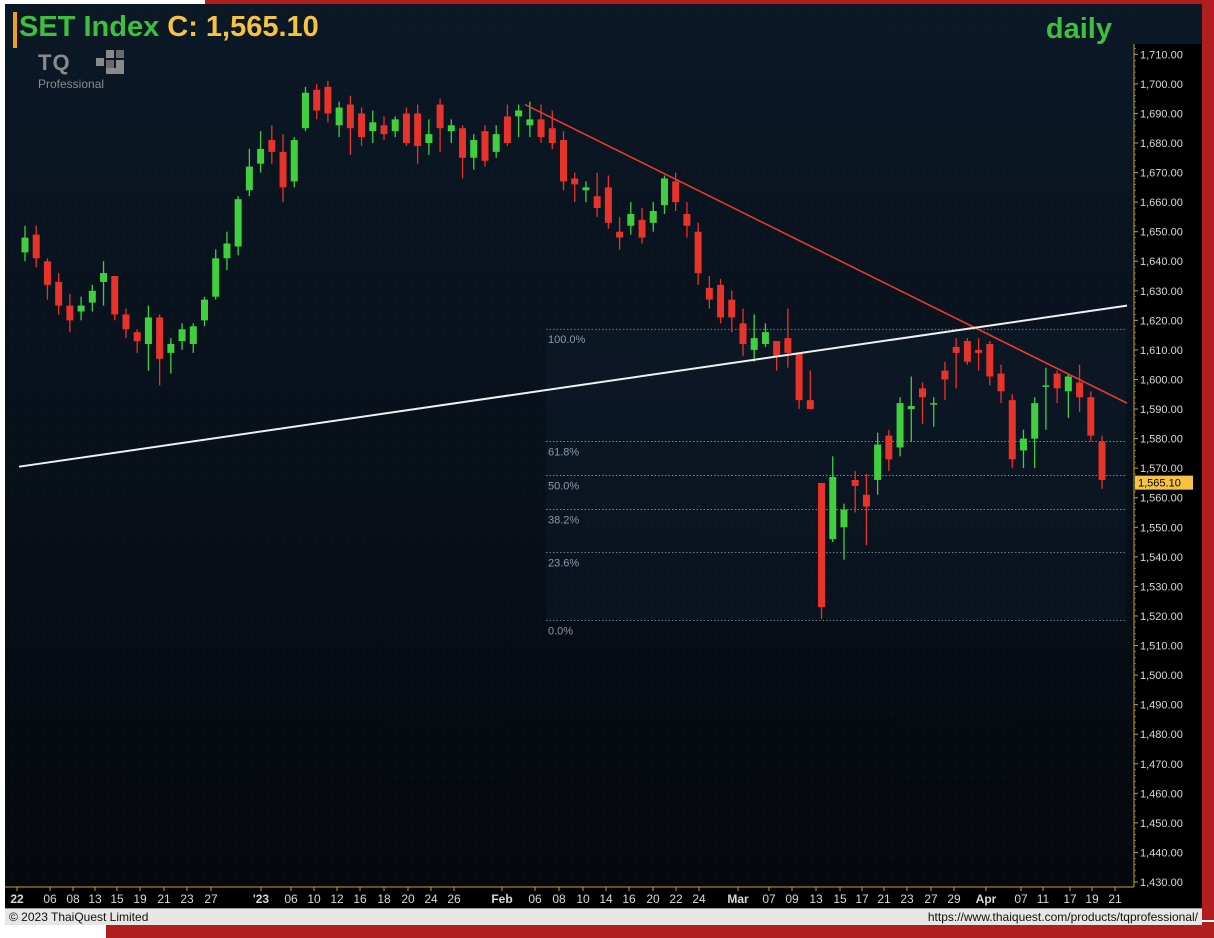 The height and width of the screenshot is (938, 1214). I want to click on x-tick-label-26: 24, so click(699, 899).